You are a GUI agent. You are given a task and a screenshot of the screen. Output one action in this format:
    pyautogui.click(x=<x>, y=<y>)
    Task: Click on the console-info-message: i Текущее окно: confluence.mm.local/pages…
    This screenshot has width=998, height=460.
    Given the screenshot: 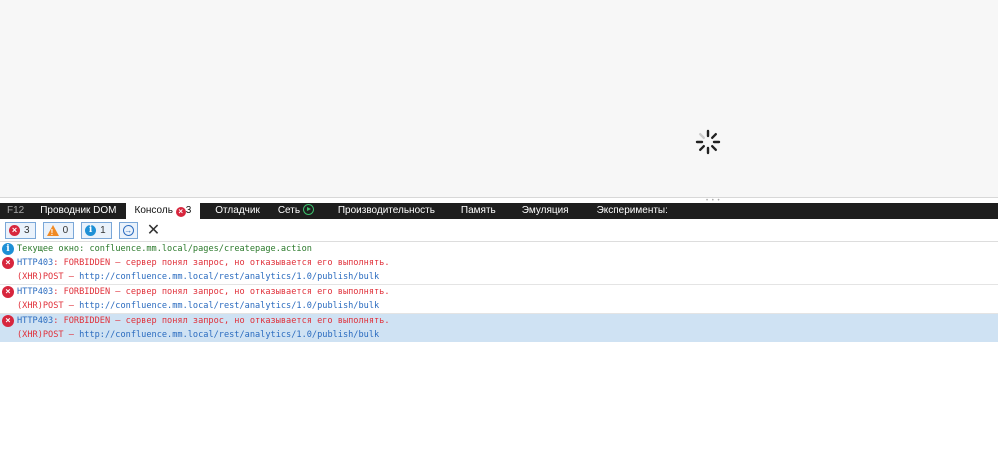 What is the action you would take?
    pyautogui.click(x=499, y=249)
    